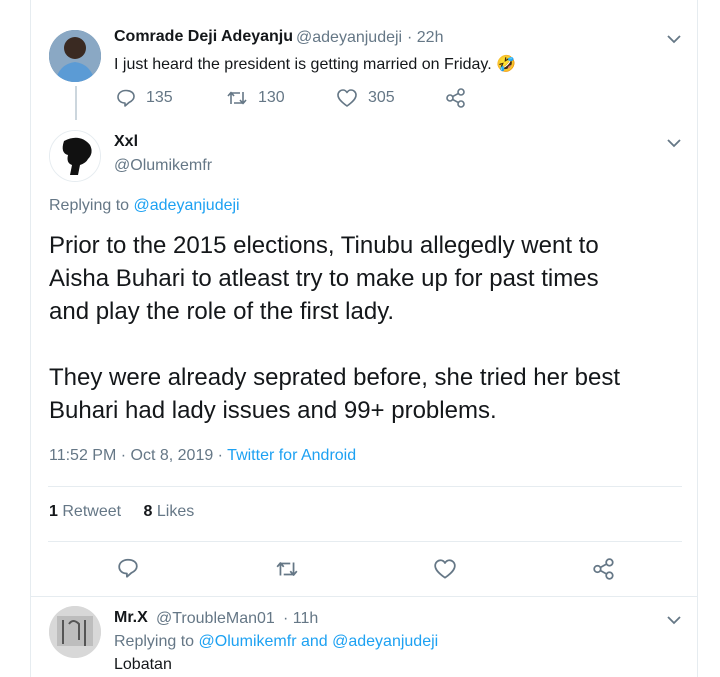  What do you see at coordinates (506, 64) in the screenshot?
I see `rofl-emoji: 🤣` at bounding box center [506, 64].